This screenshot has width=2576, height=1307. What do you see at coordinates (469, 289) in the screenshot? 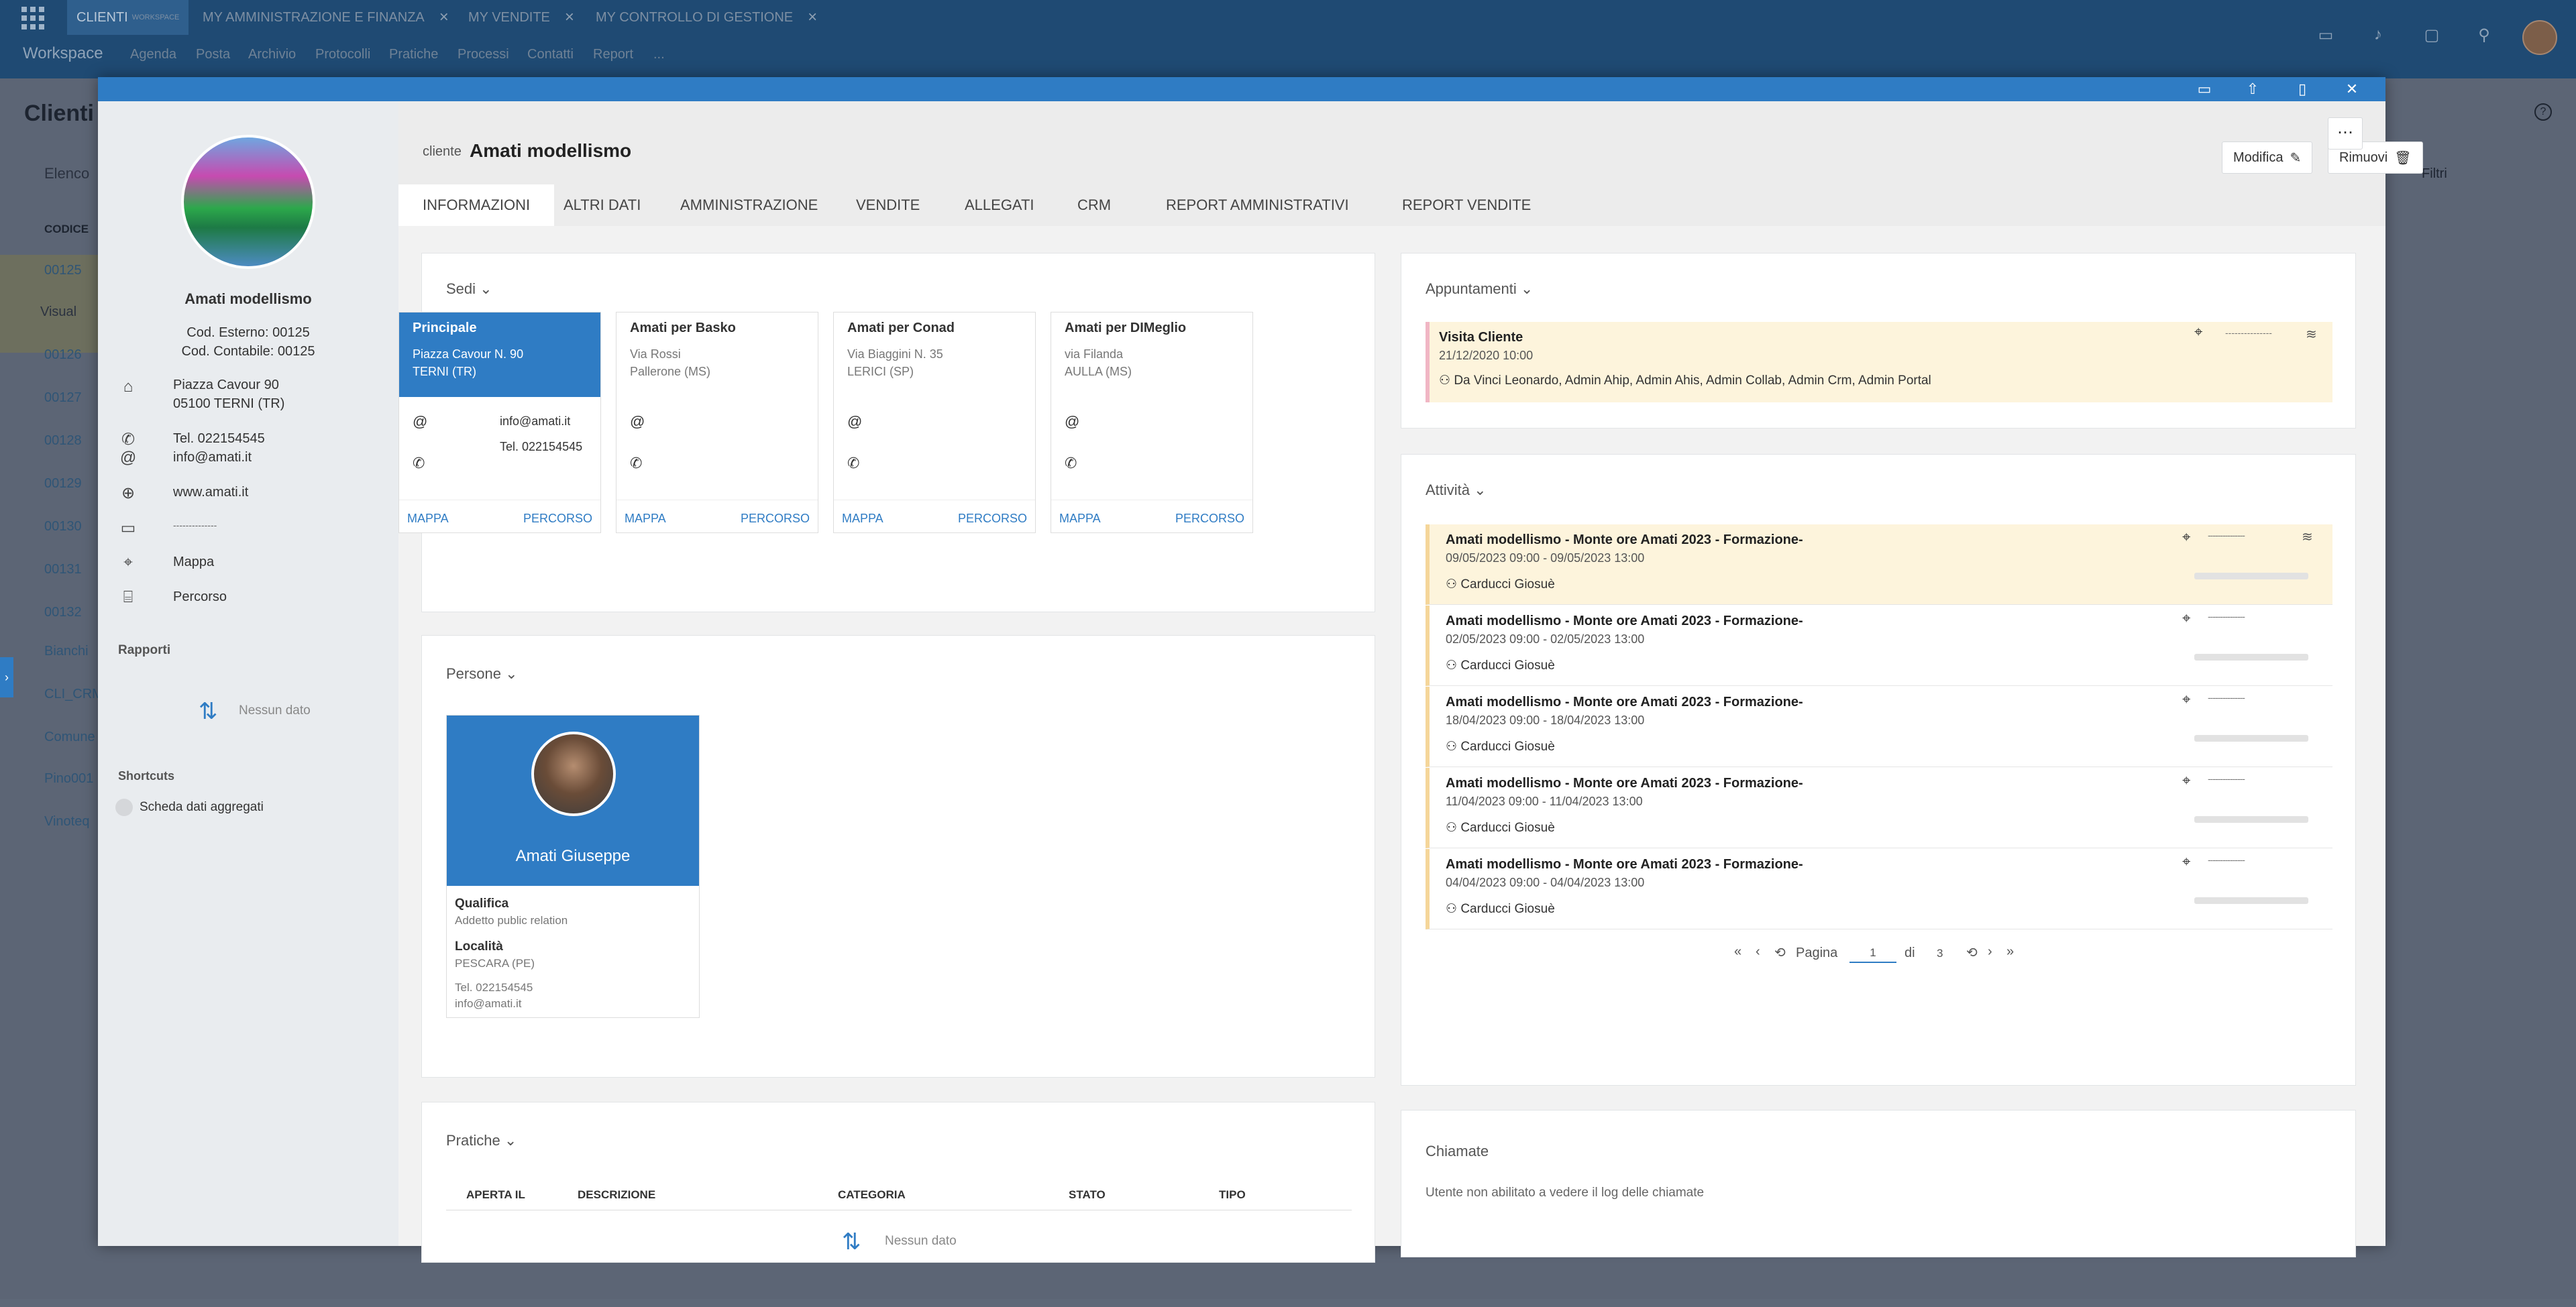
I see `sedi-title: Sedi ⌄` at bounding box center [469, 289].